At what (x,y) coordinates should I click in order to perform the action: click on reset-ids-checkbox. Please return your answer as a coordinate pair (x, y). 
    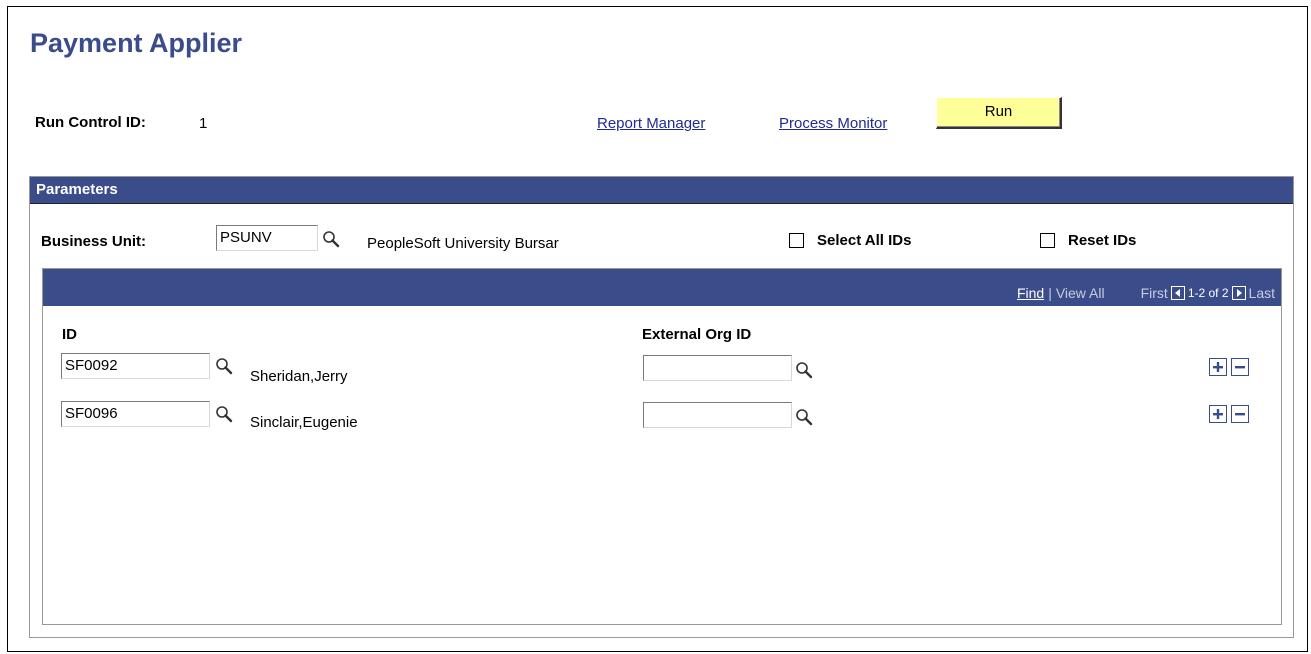
    Looking at the image, I should click on (1047, 240).